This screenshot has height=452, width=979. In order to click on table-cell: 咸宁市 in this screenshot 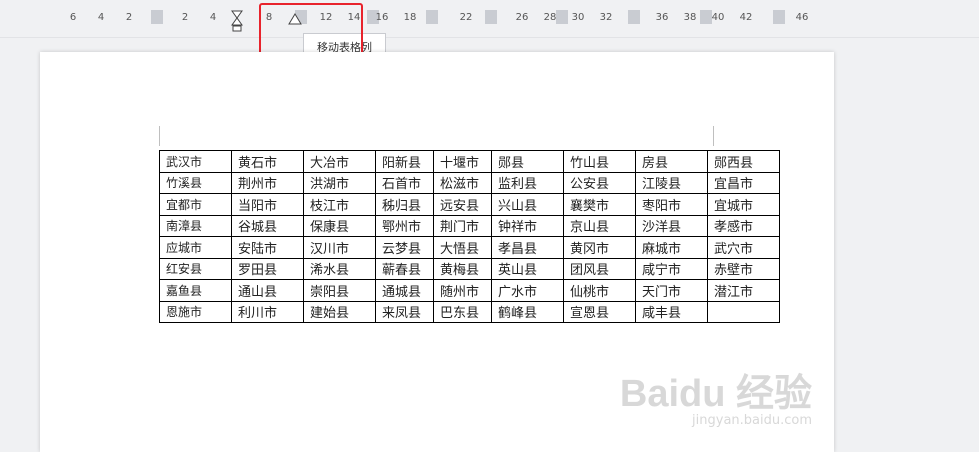, I will do `click(671, 268)`.